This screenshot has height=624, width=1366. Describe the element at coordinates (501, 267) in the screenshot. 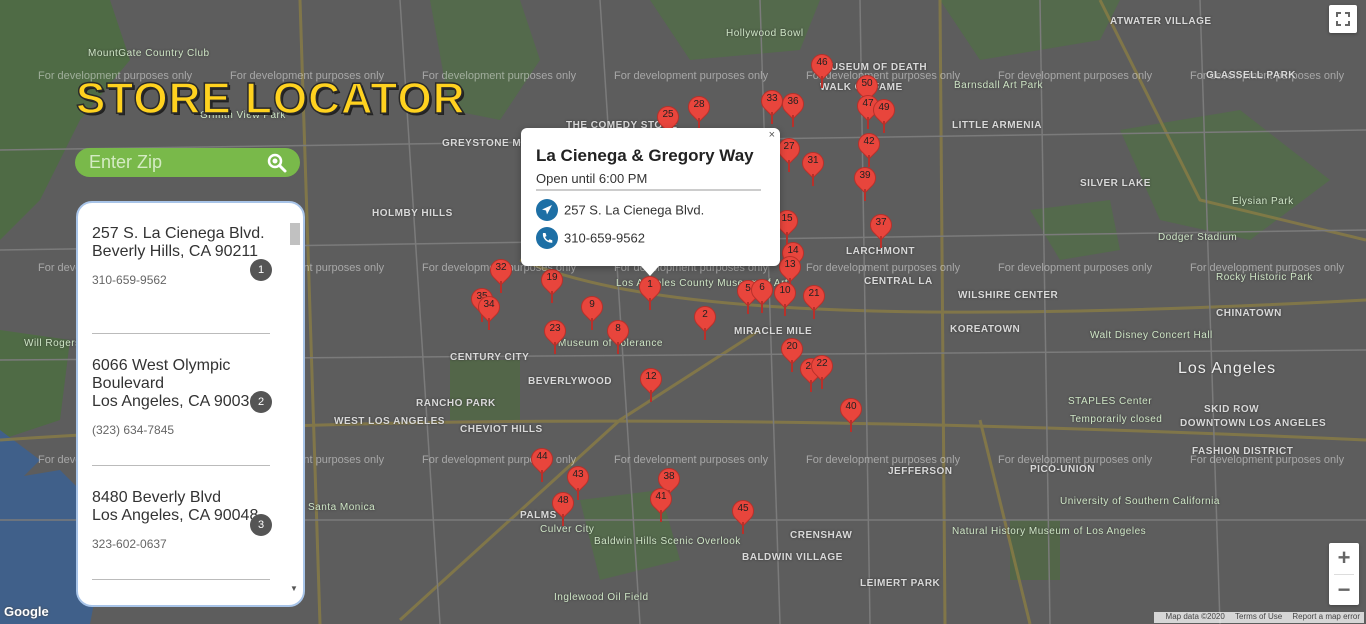

I see `pin-number: 32` at that location.